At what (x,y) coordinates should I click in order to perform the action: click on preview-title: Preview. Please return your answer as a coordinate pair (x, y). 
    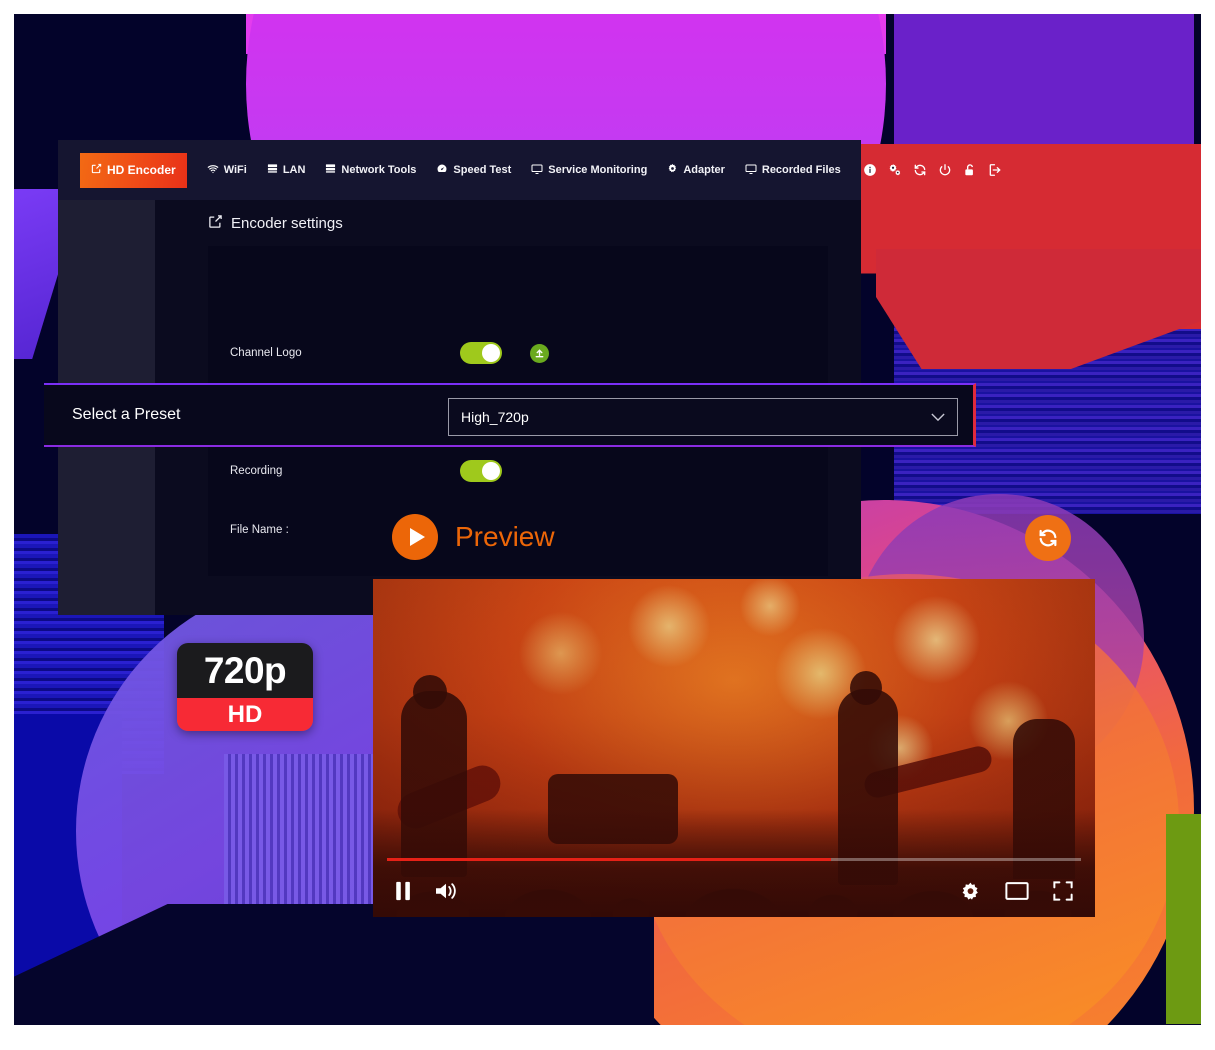
    Looking at the image, I should click on (505, 536).